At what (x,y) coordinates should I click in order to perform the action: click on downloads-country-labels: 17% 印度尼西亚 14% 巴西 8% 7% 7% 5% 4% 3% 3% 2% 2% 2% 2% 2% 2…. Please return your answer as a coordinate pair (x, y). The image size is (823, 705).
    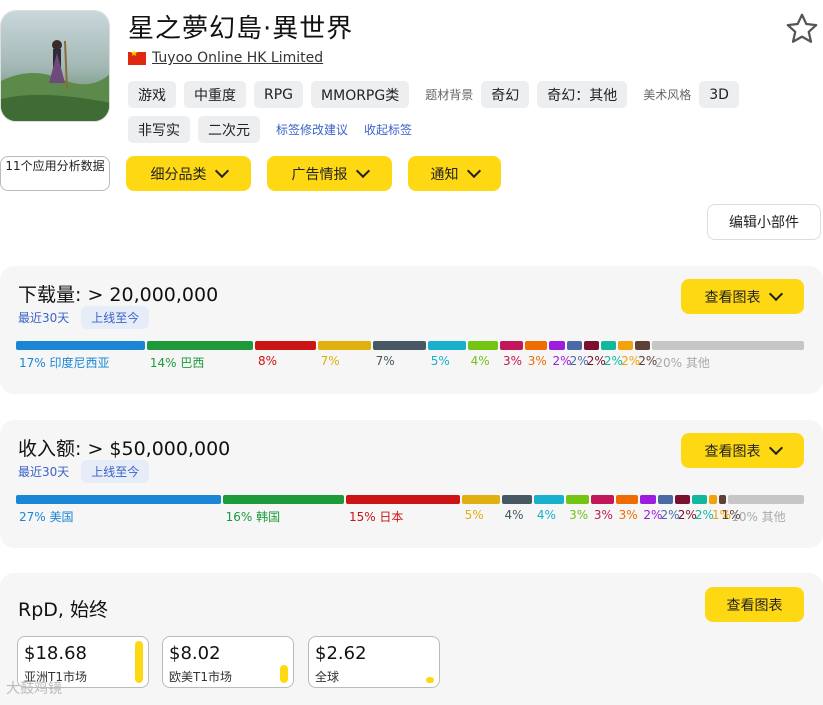
    Looking at the image, I should click on (410, 362).